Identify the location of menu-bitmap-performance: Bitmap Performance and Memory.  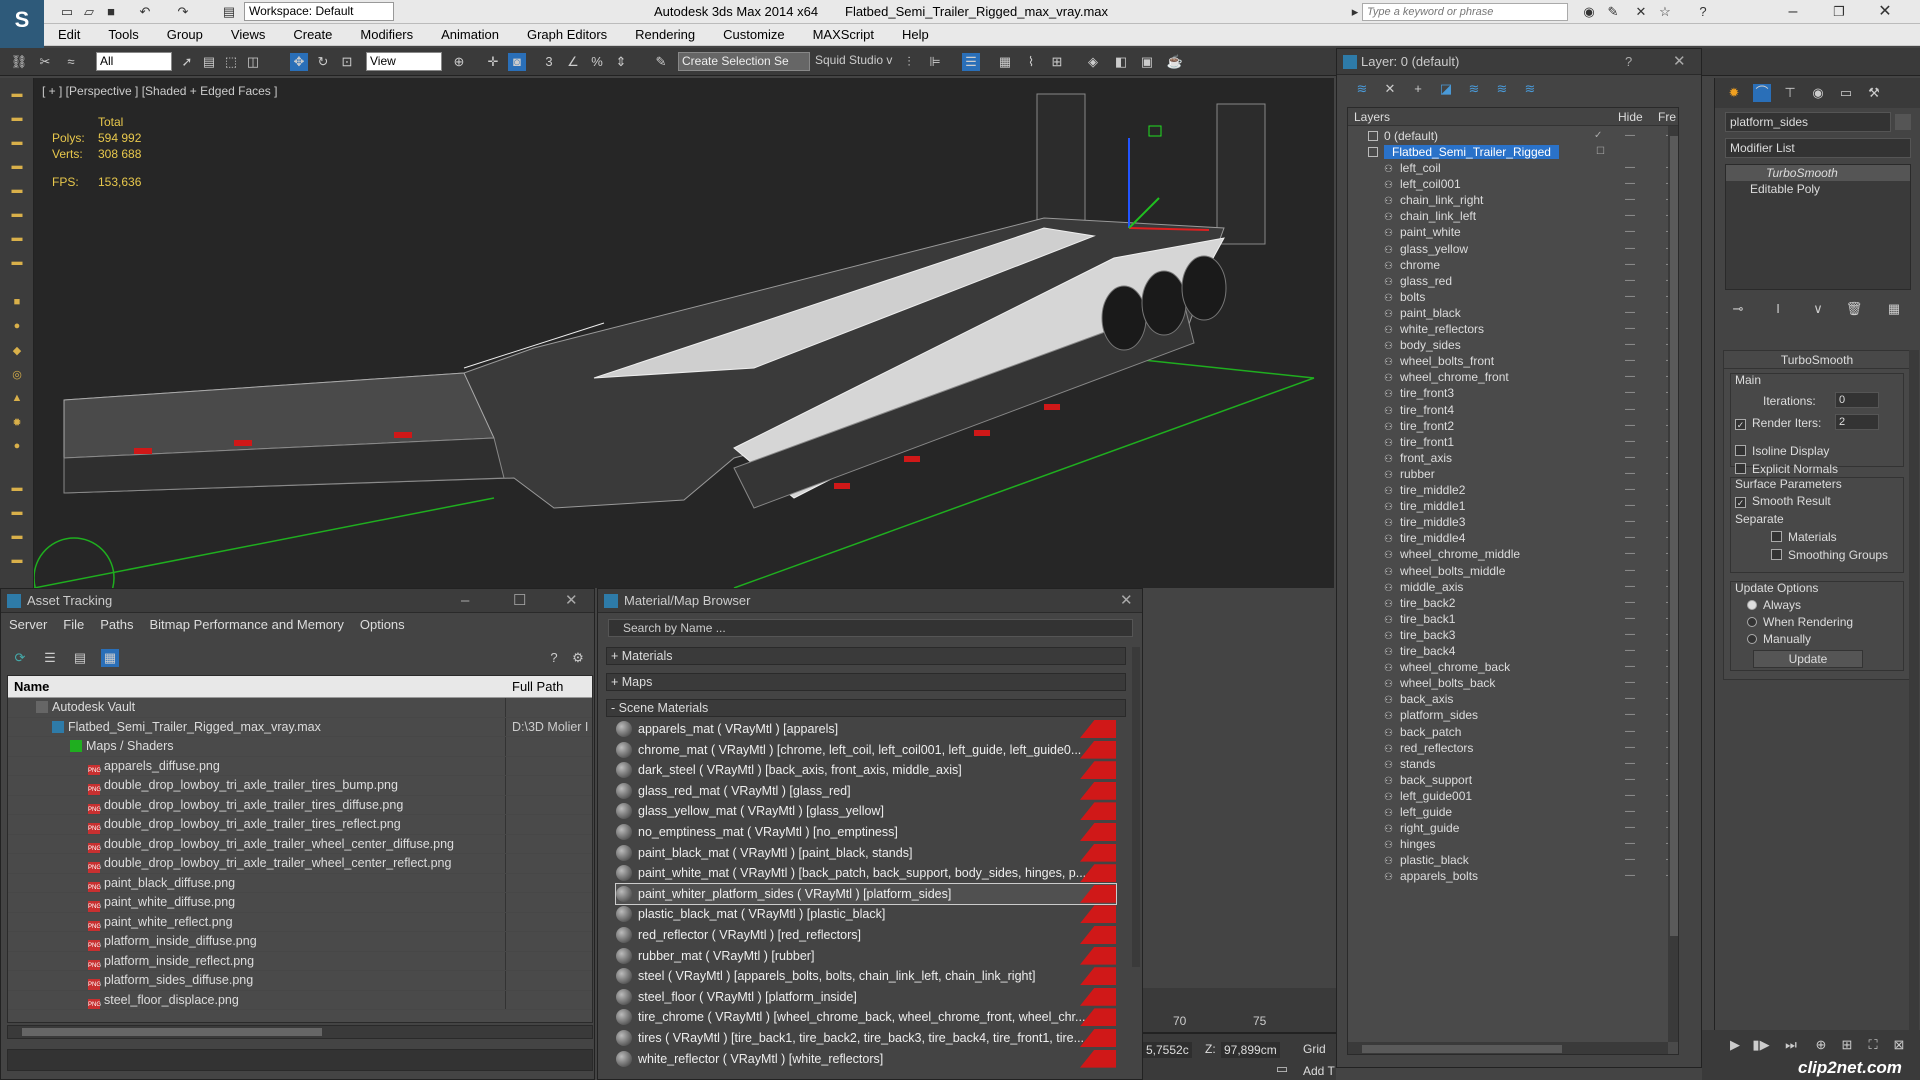
(247, 624).